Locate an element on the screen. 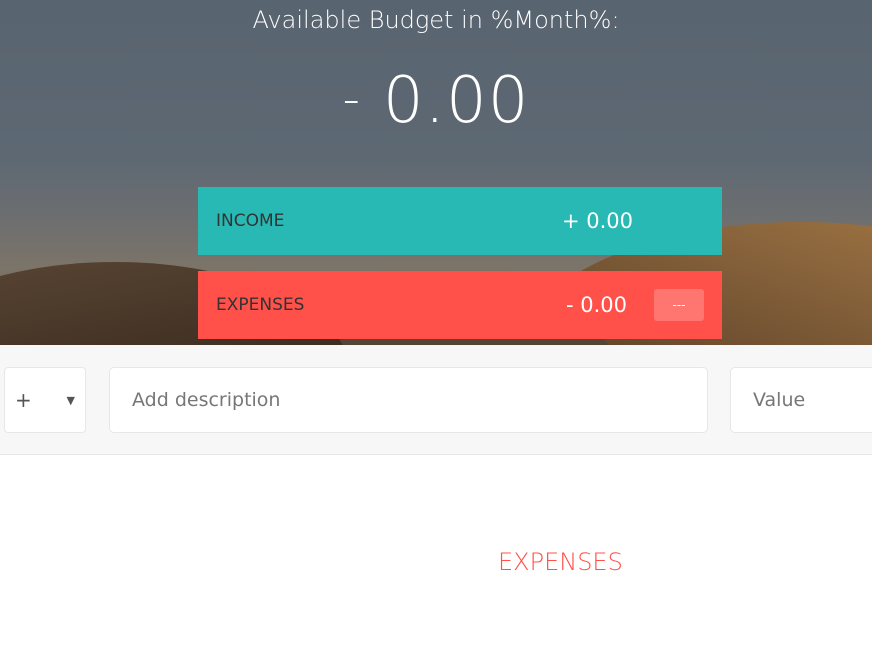 The height and width of the screenshot is (654, 872). budget-value: 0.00 is located at coordinates (456, 101).